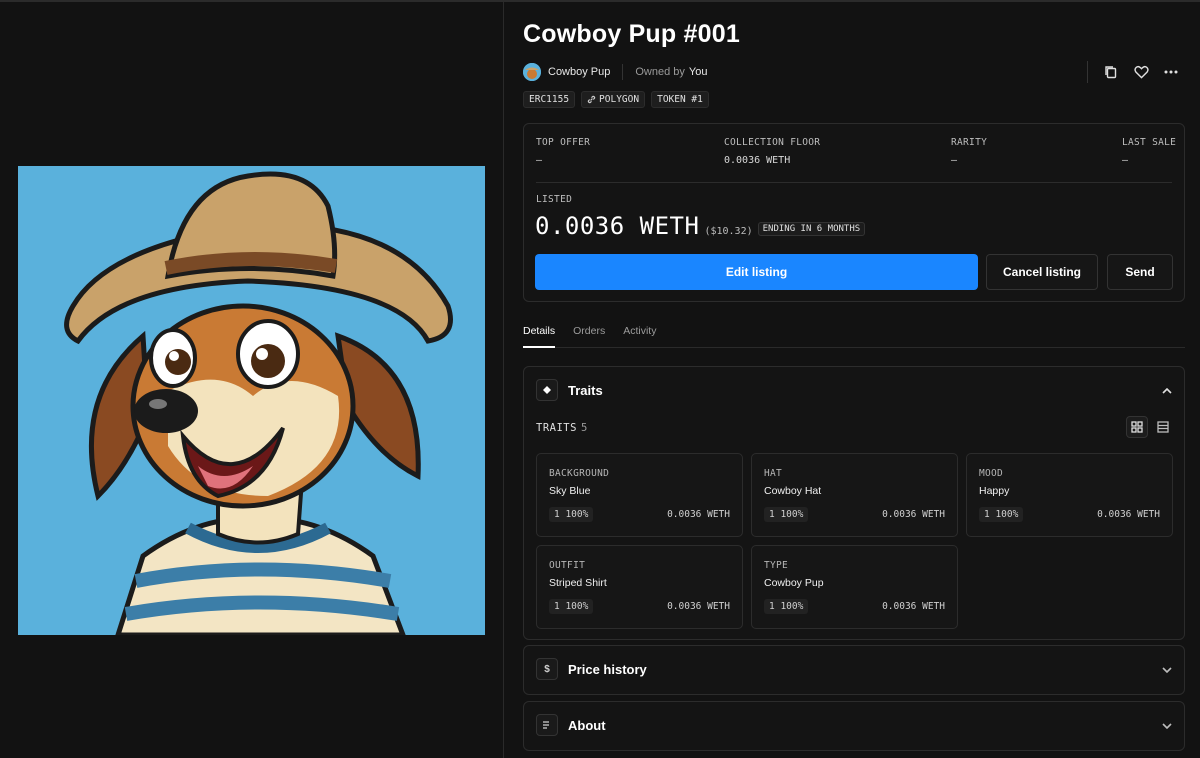  I want to click on actions-divider, so click(1087, 72).